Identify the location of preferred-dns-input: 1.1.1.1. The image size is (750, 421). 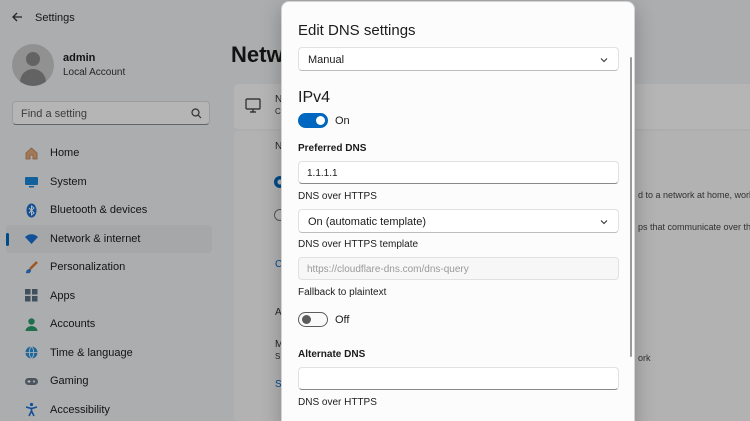
(458, 172).